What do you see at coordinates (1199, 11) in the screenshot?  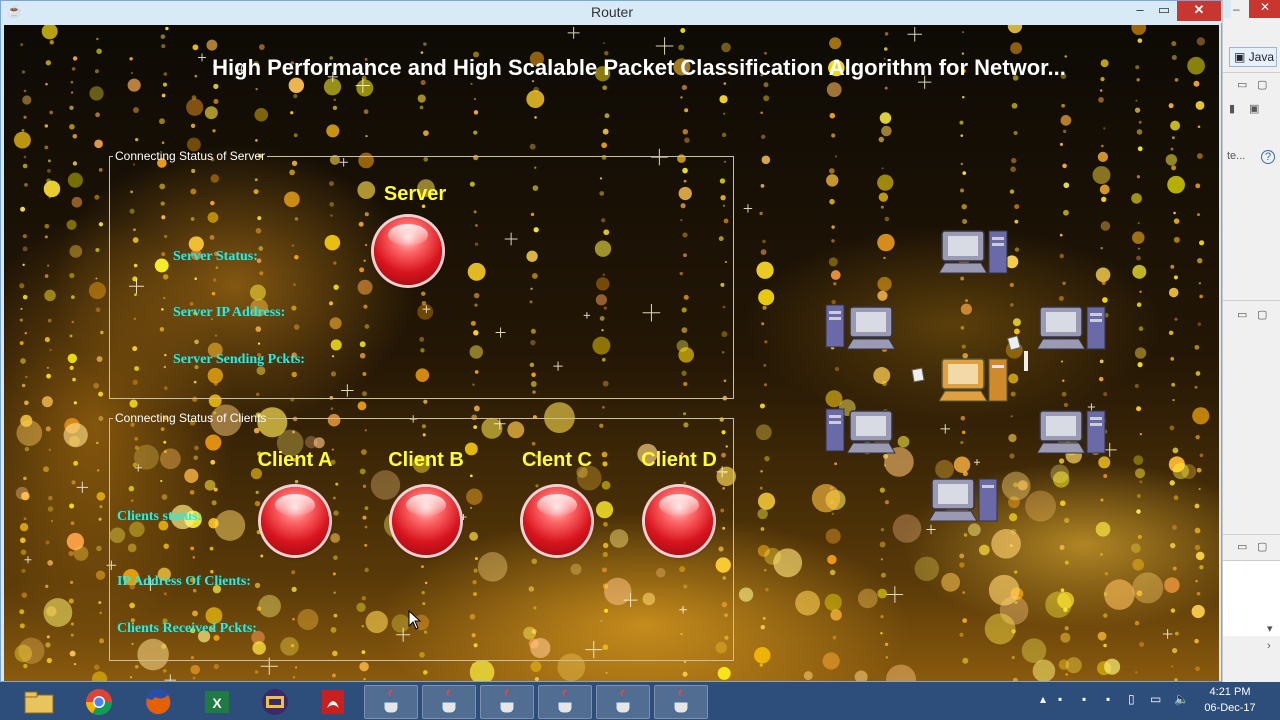 I see `close-button: ✕` at bounding box center [1199, 11].